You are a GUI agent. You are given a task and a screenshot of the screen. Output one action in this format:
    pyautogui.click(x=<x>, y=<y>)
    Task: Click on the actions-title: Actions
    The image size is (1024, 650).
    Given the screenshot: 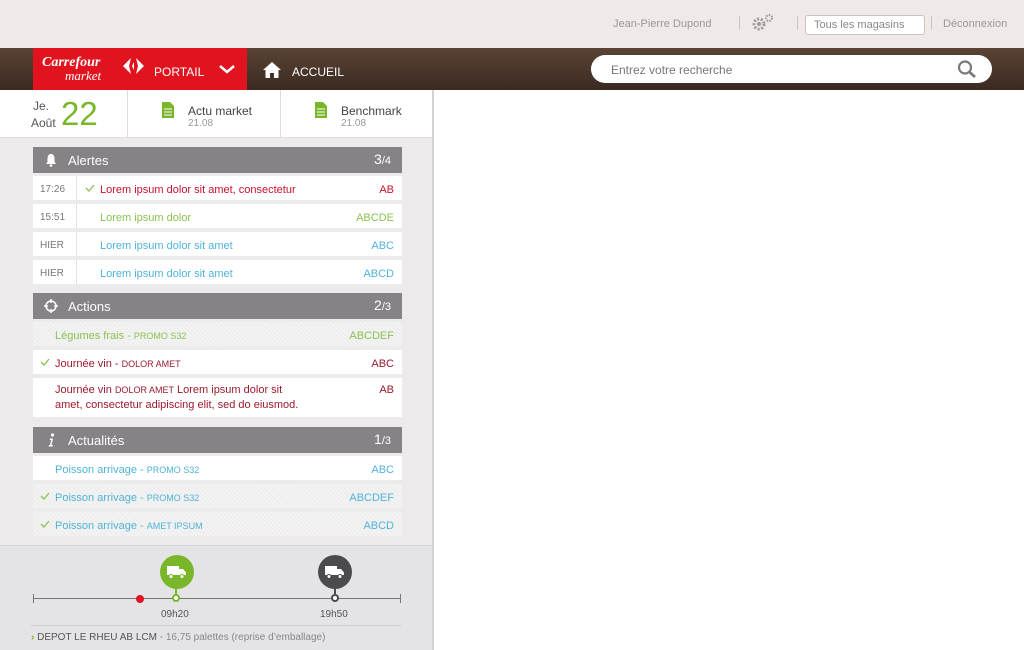 What is the action you would take?
    pyautogui.click(x=89, y=306)
    